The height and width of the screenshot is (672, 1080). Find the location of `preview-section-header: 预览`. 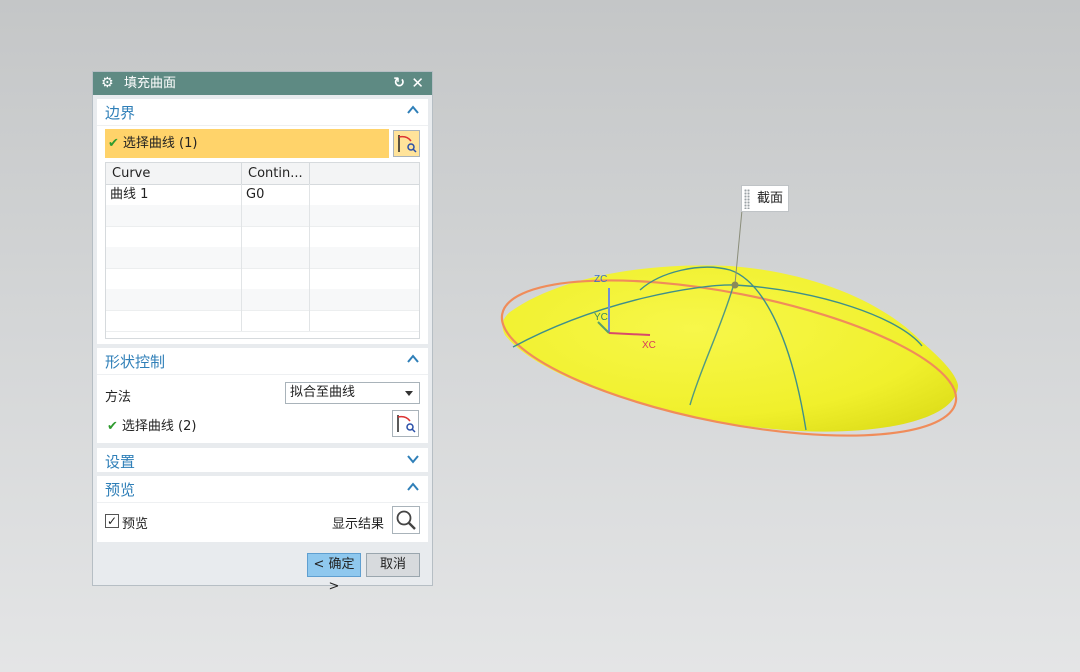

preview-section-header: 预览 is located at coordinates (262, 489).